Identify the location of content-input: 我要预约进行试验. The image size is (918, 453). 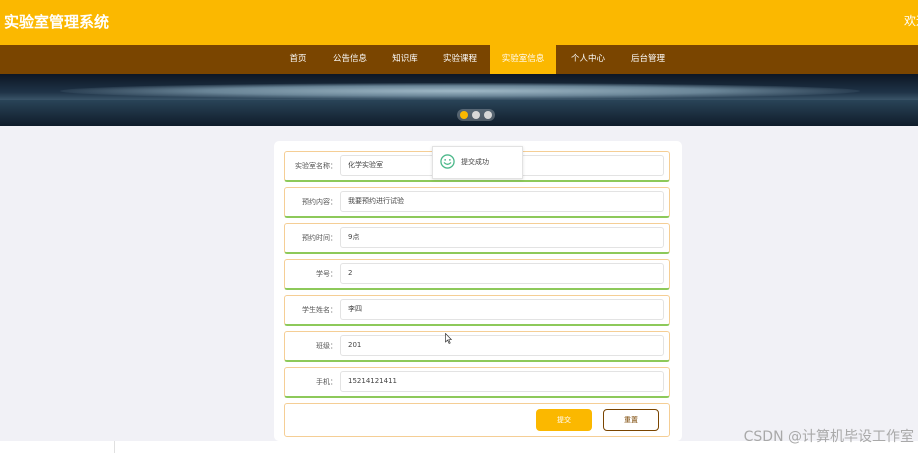
(502, 201).